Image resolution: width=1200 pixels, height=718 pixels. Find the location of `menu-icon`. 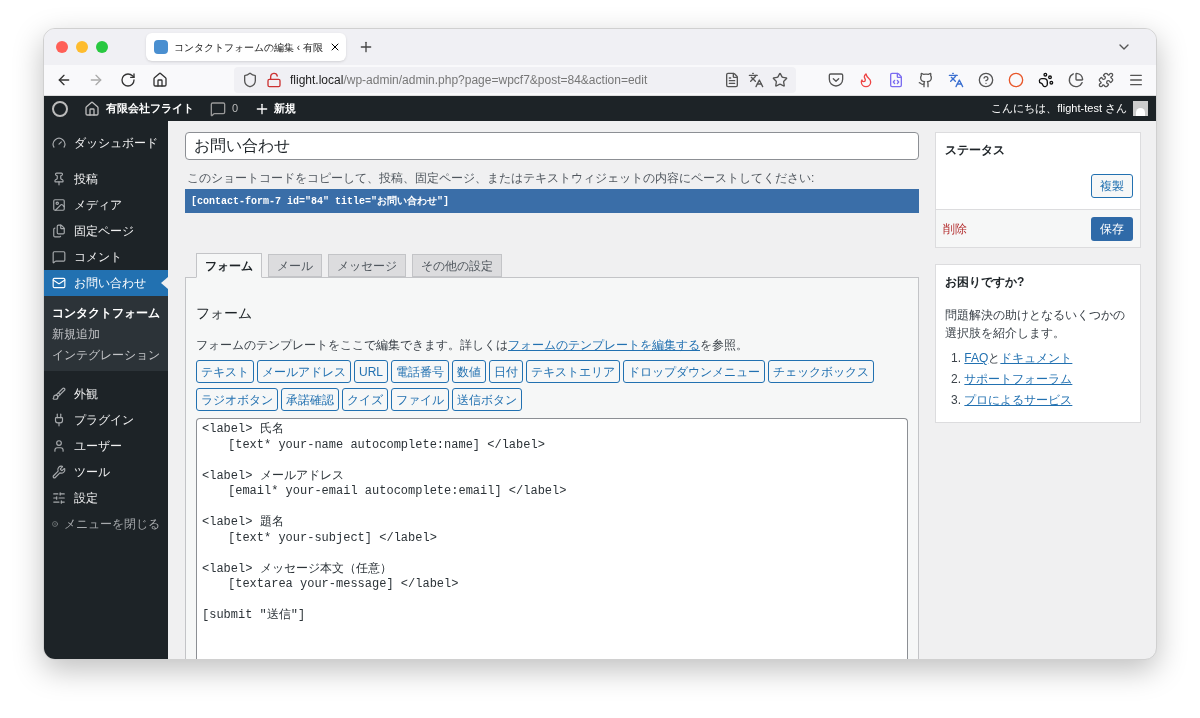

menu-icon is located at coordinates (1136, 80).